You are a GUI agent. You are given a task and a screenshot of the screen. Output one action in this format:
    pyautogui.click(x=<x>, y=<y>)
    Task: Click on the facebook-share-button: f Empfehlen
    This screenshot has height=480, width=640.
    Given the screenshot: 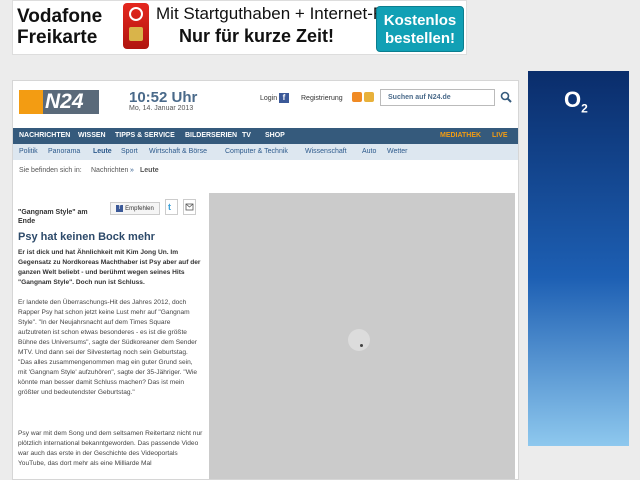 What is the action you would take?
    pyautogui.click(x=135, y=208)
    